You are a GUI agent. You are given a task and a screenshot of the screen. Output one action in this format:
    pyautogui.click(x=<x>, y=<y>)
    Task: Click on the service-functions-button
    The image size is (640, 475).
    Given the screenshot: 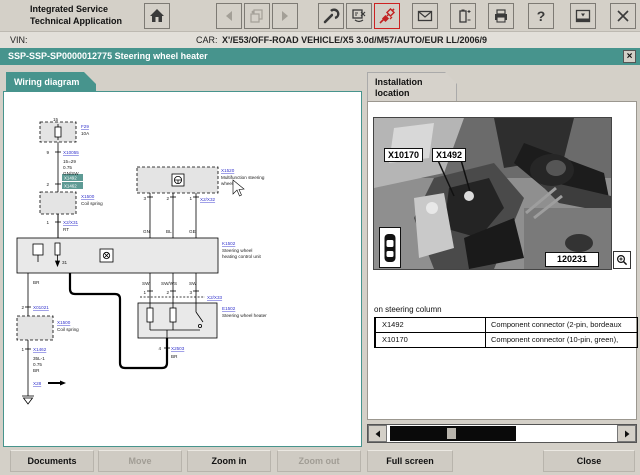 What is the action you would take?
    pyautogui.click(x=331, y=16)
    